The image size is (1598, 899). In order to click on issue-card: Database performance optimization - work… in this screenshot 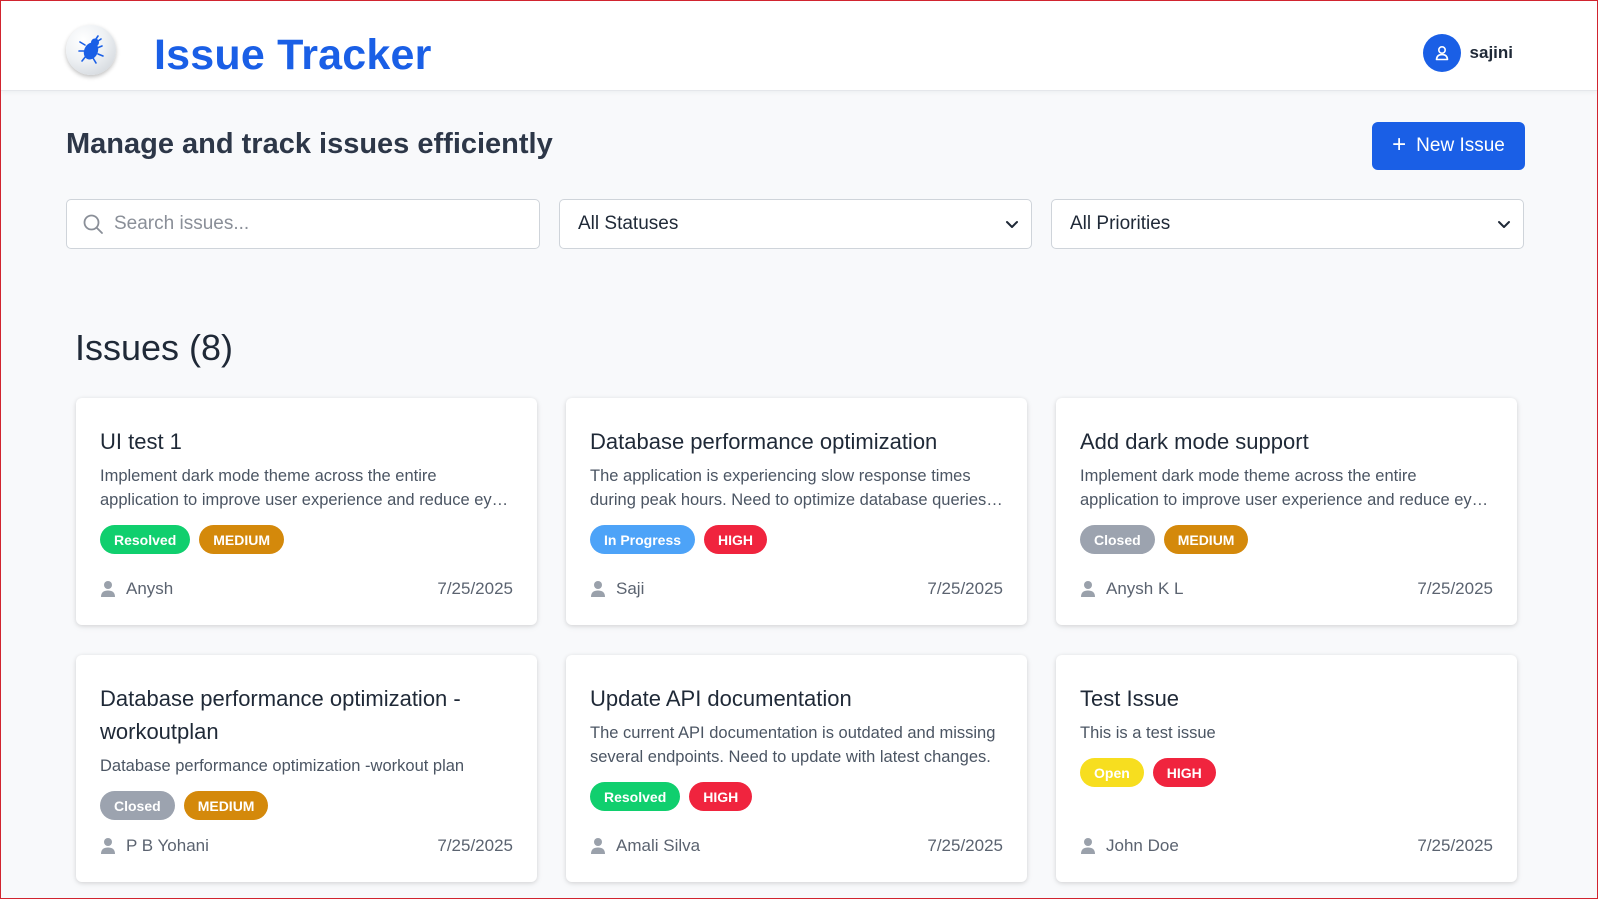, I will do `click(306, 768)`.